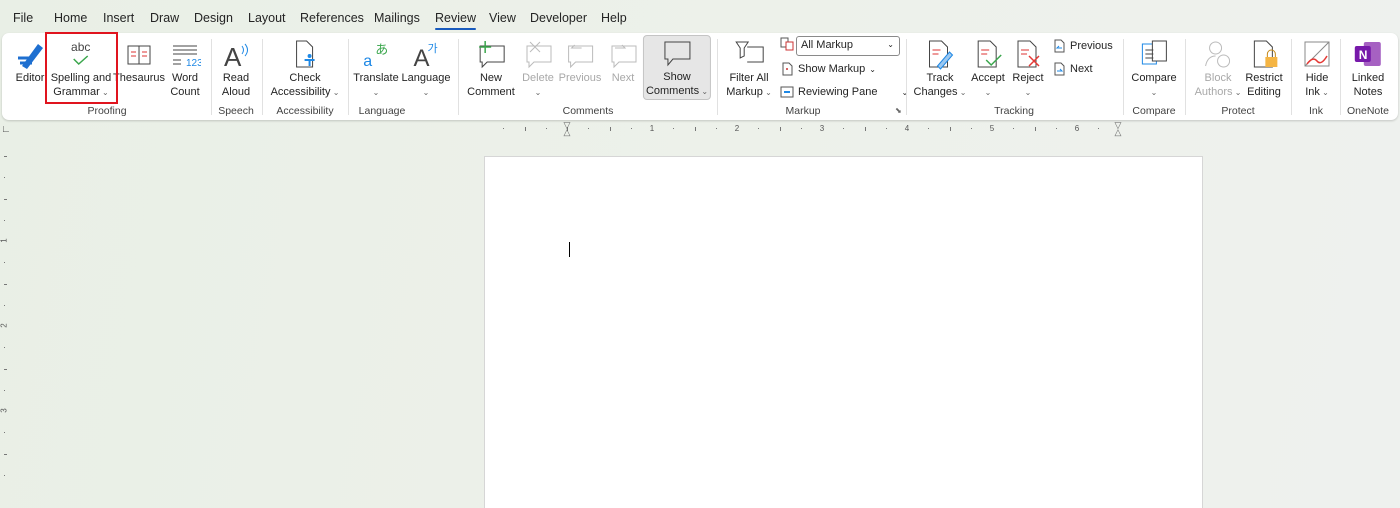 The height and width of the screenshot is (508, 1400). I want to click on next-button: Next, so click(623, 61).